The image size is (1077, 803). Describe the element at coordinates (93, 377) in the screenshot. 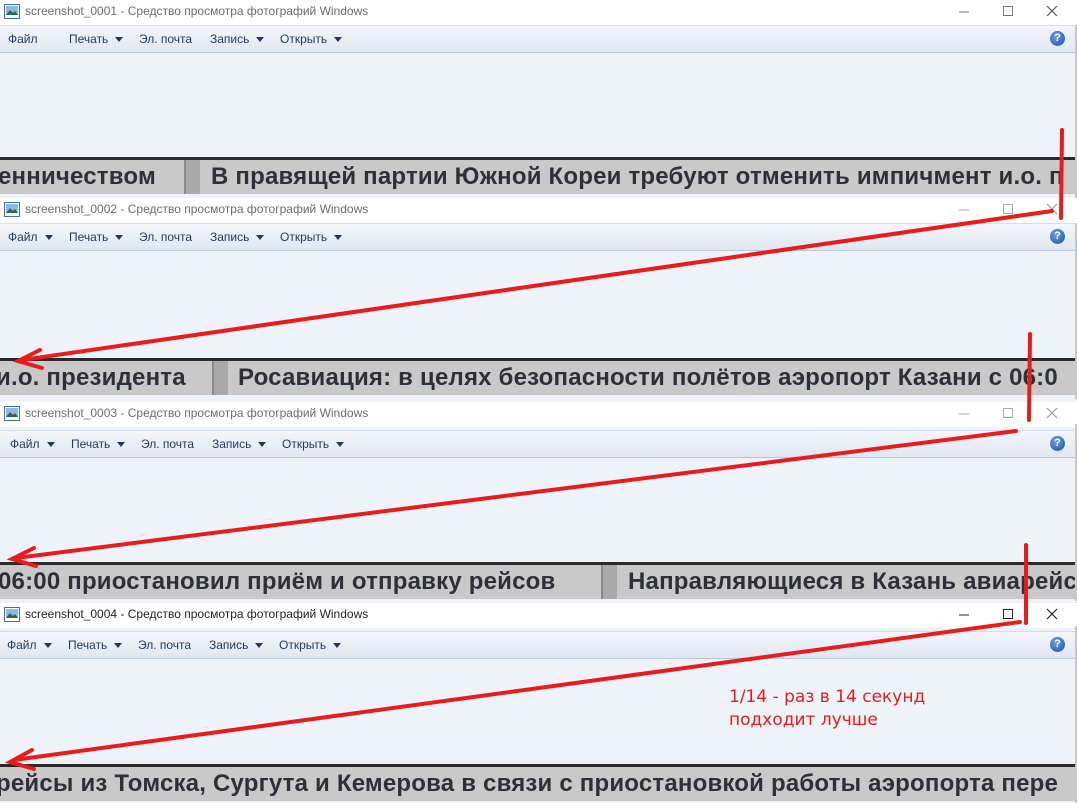

I see `ticker-segment: и.о. президента` at that location.